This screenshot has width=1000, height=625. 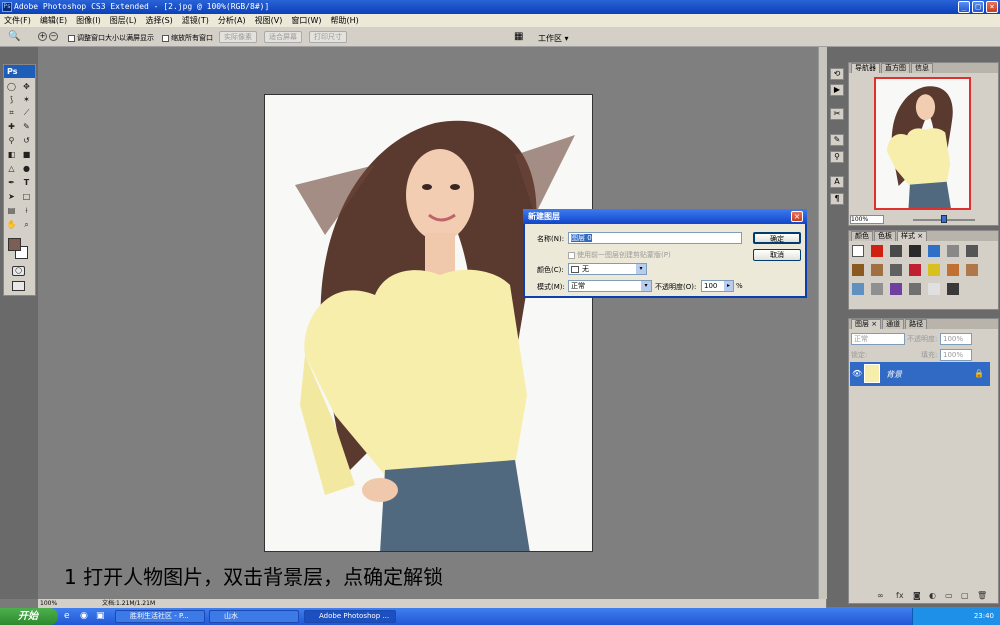 I want to click on ok-button: 确定, so click(x=777, y=238).